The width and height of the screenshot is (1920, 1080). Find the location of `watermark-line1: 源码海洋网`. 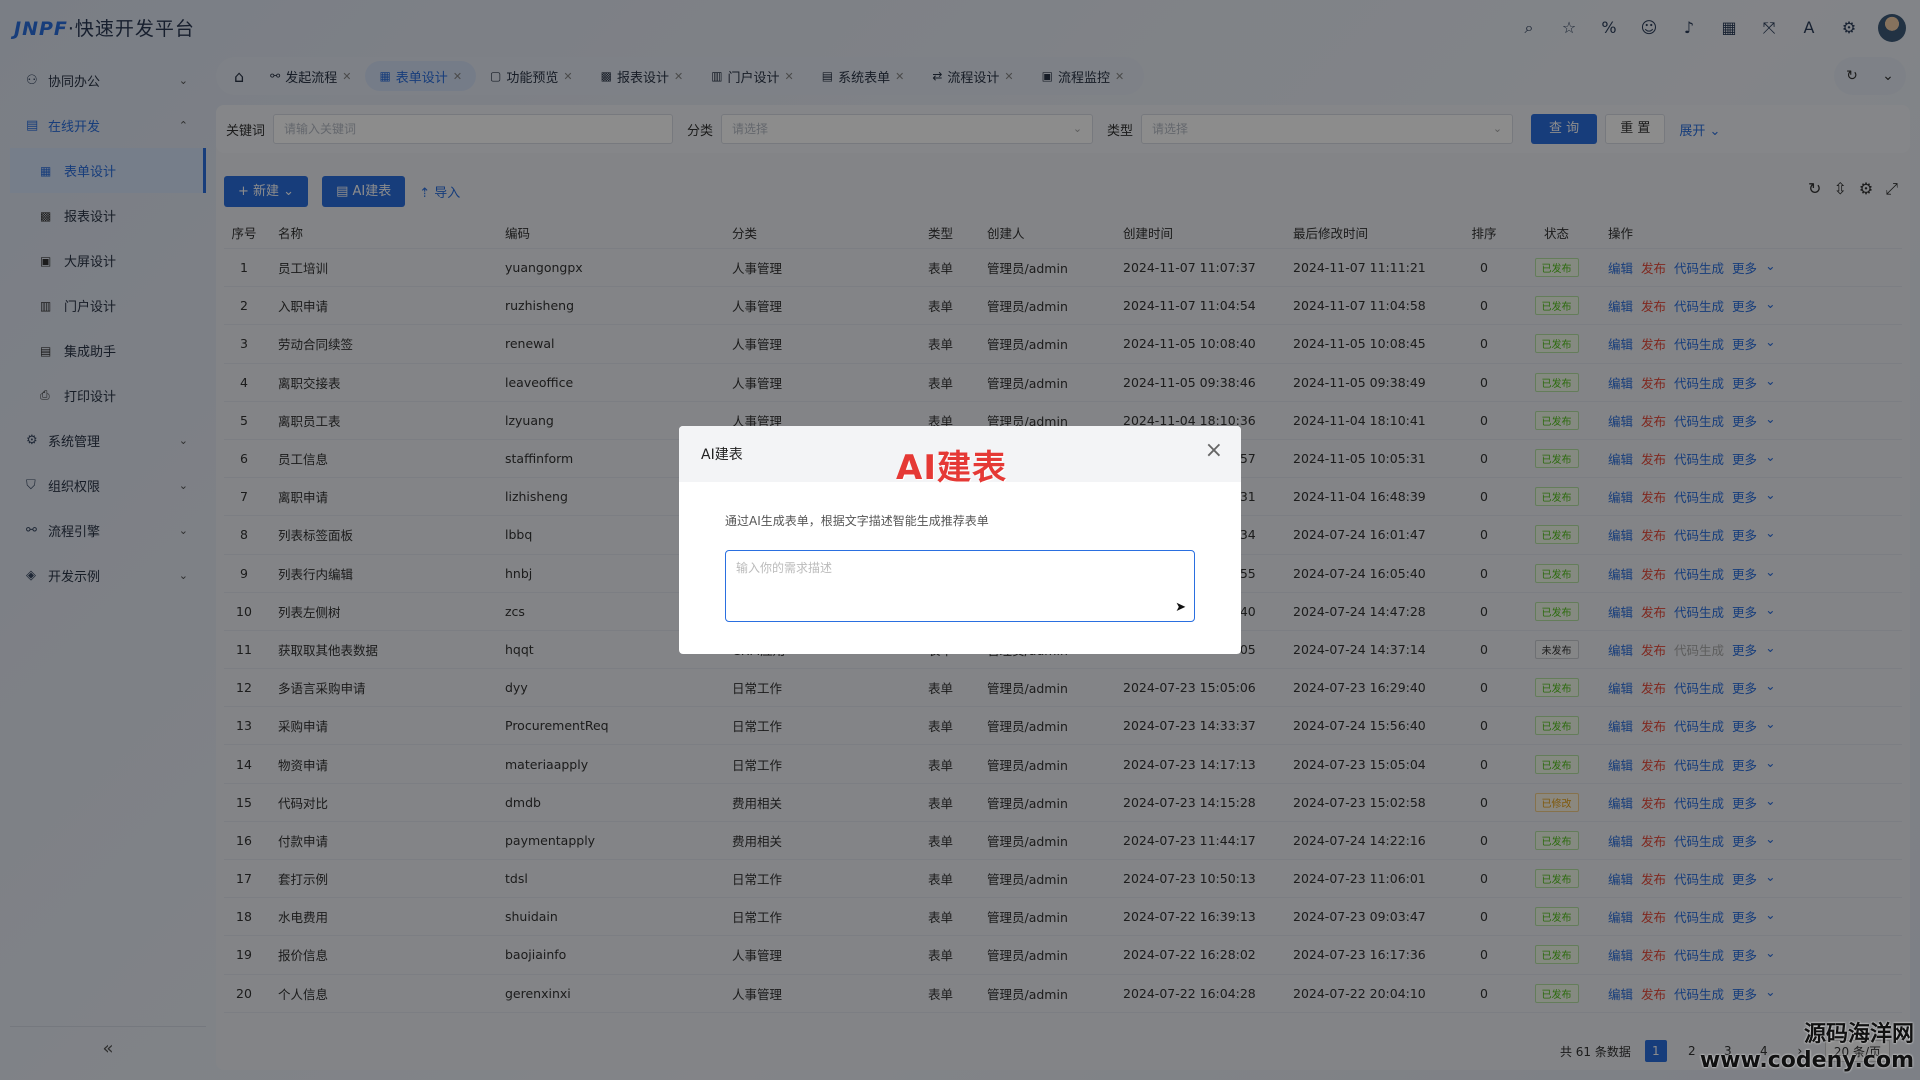

watermark-line1: 源码海洋网 is located at coordinates (1858, 1034).